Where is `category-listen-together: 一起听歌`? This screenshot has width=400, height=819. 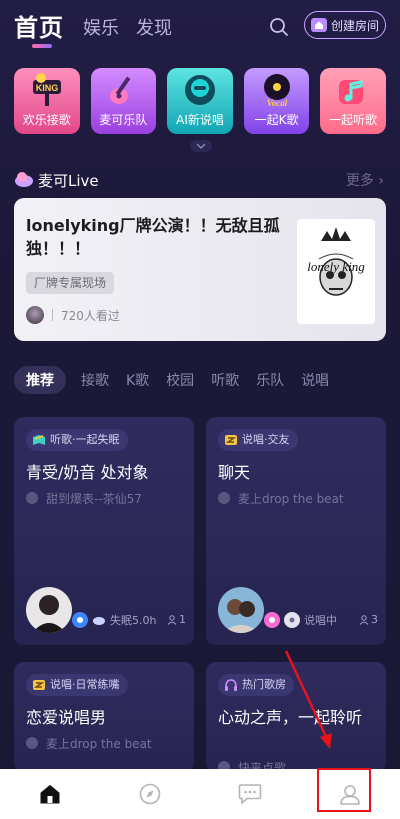
category-listen-together: 一起听歌 is located at coordinates (353, 101).